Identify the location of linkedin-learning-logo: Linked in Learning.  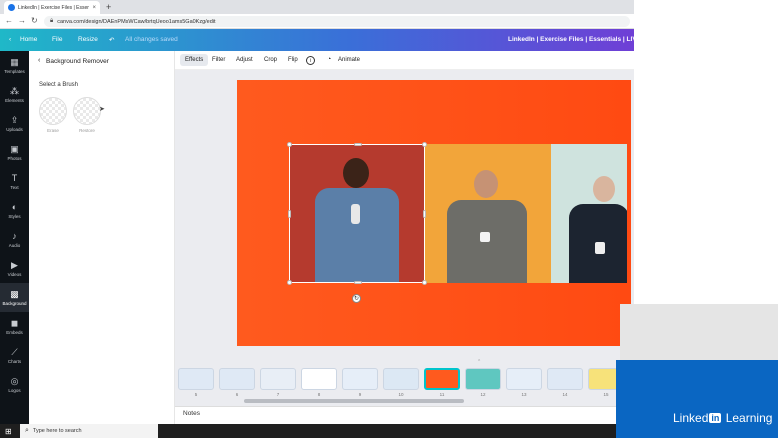
(722, 418).